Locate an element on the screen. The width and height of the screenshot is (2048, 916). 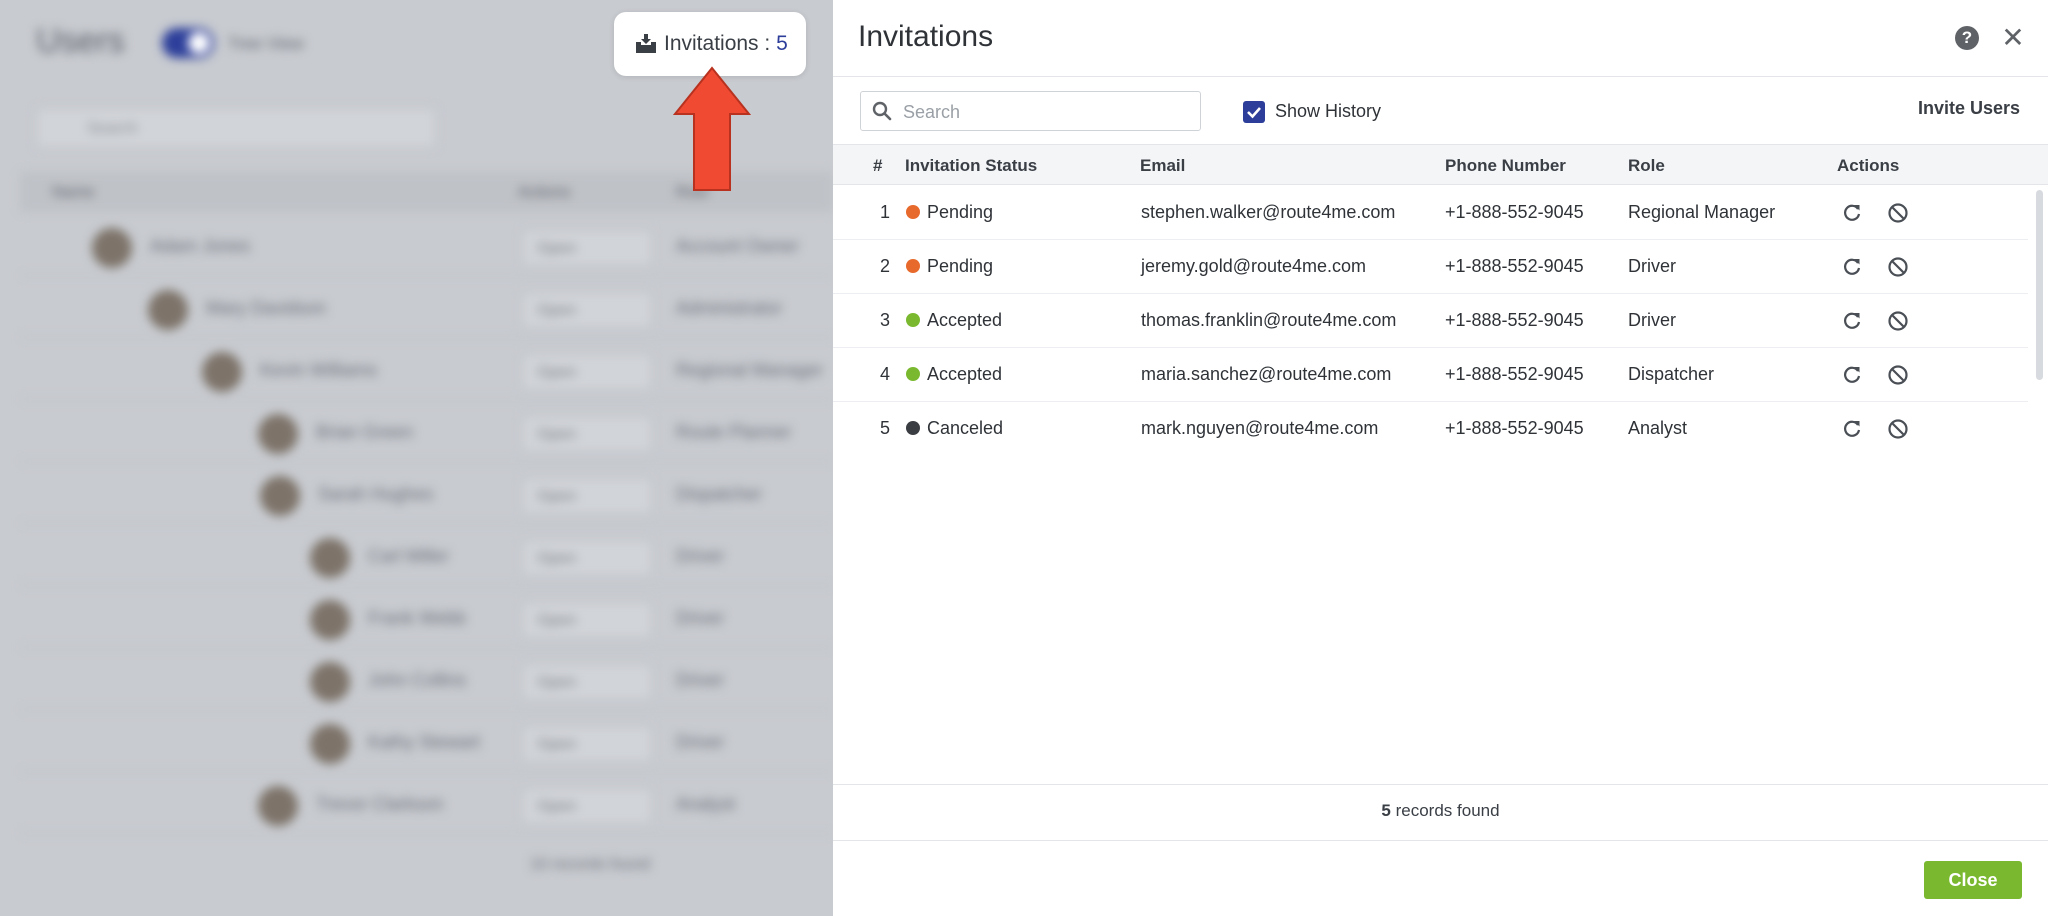
user-role: Analyst is located at coordinates (706, 804).